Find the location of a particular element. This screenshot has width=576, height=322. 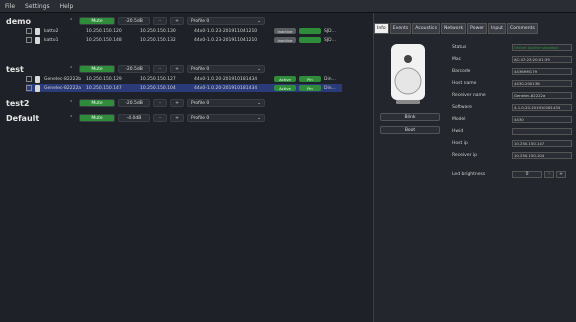

info-value: 4430-20013B is located at coordinates (542, 83).